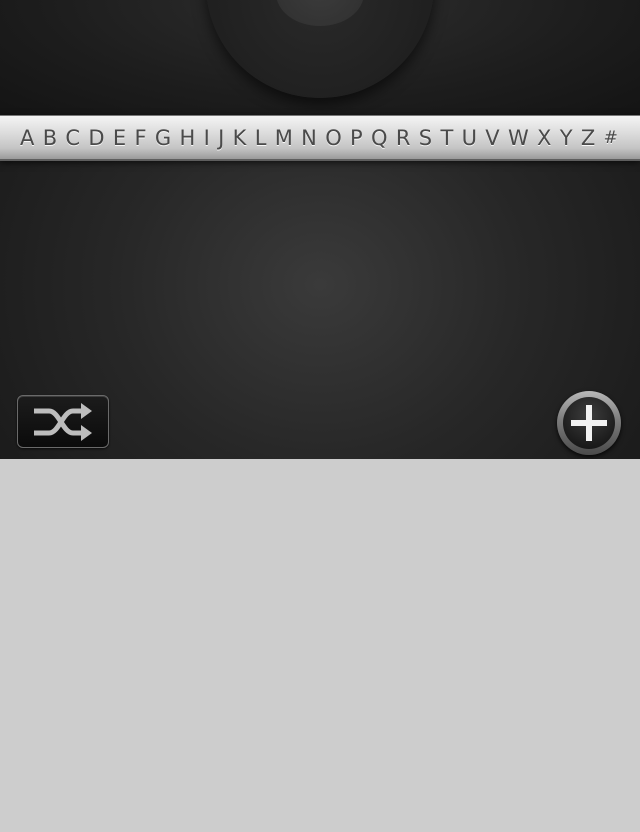 The width and height of the screenshot is (640, 832). Describe the element at coordinates (72, 138) in the screenshot. I see `index-letter-c: C` at that location.